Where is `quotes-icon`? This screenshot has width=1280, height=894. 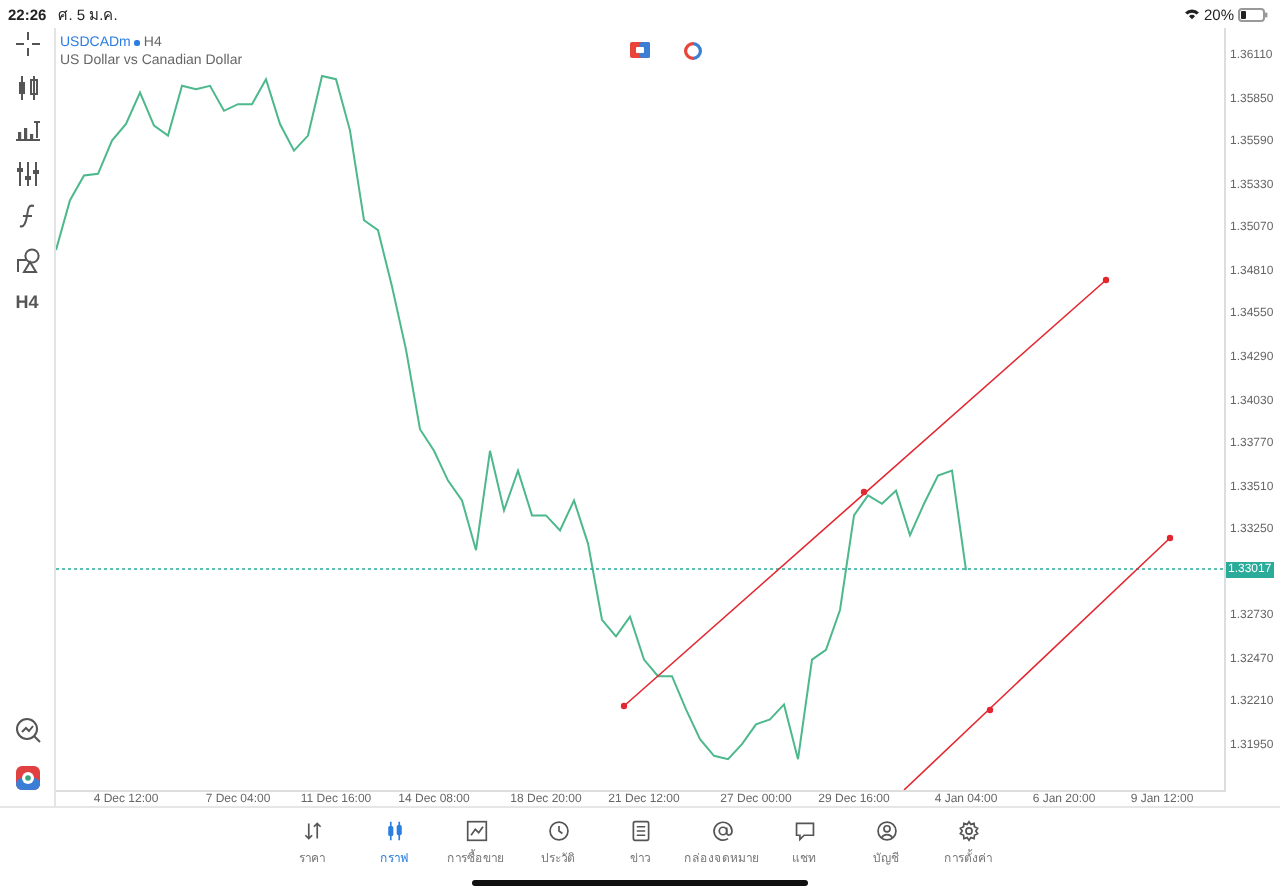 quotes-icon is located at coordinates (312, 831).